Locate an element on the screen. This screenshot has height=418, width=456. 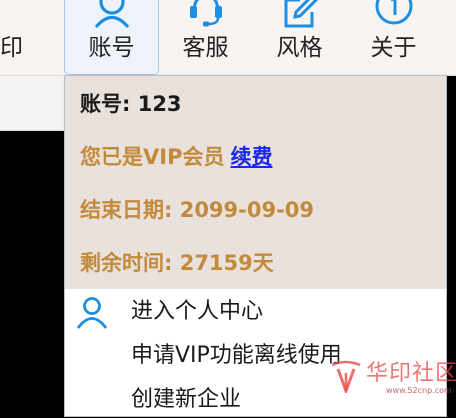
about-button: 关于 is located at coordinates (393, 37).